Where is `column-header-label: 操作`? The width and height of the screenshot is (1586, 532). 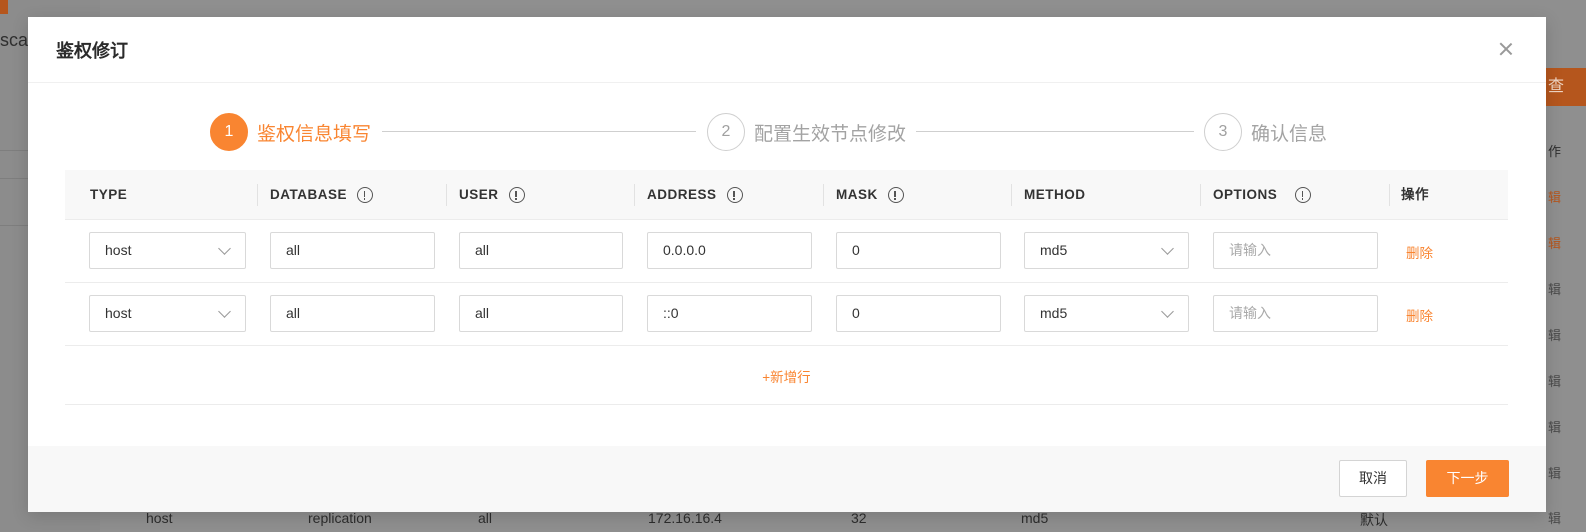
column-header-label: 操作 is located at coordinates (1415, 194).